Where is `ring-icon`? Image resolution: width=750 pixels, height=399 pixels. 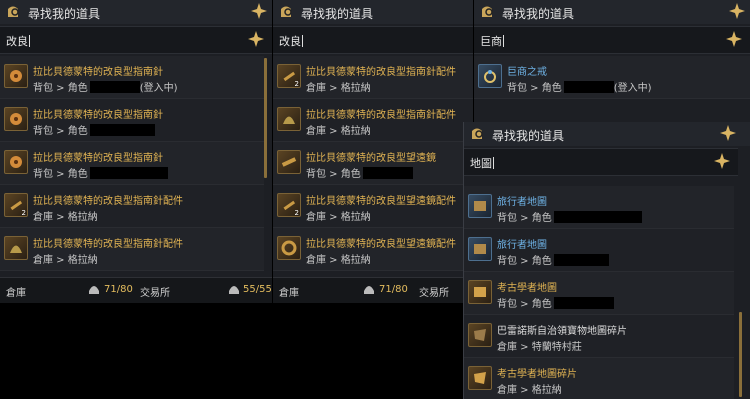 ring-icon is located at coordinates (490, 76).